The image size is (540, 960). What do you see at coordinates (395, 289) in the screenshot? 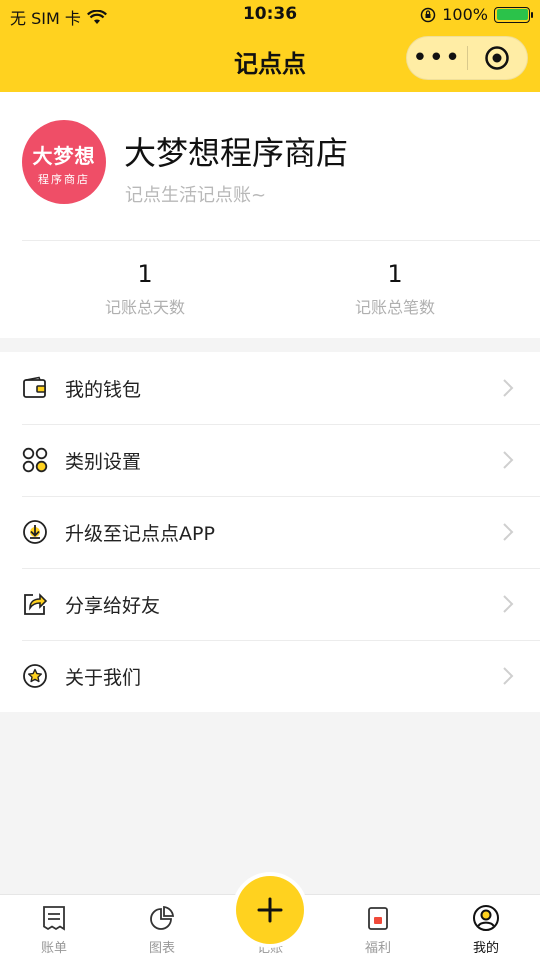
I see `stat-total-entries: 1 记账总笔数` at bounding box center [395, 289].